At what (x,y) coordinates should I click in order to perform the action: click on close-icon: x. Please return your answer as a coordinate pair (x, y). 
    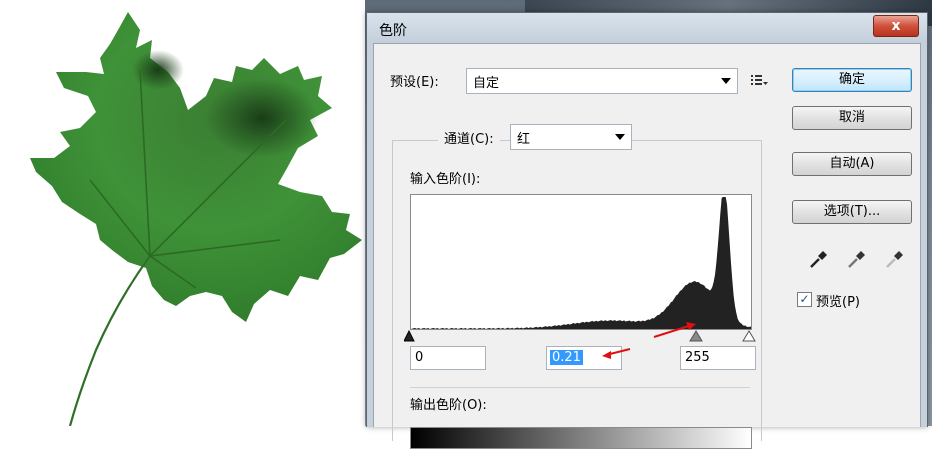
    Looking at the image, I should click on (896, 26).